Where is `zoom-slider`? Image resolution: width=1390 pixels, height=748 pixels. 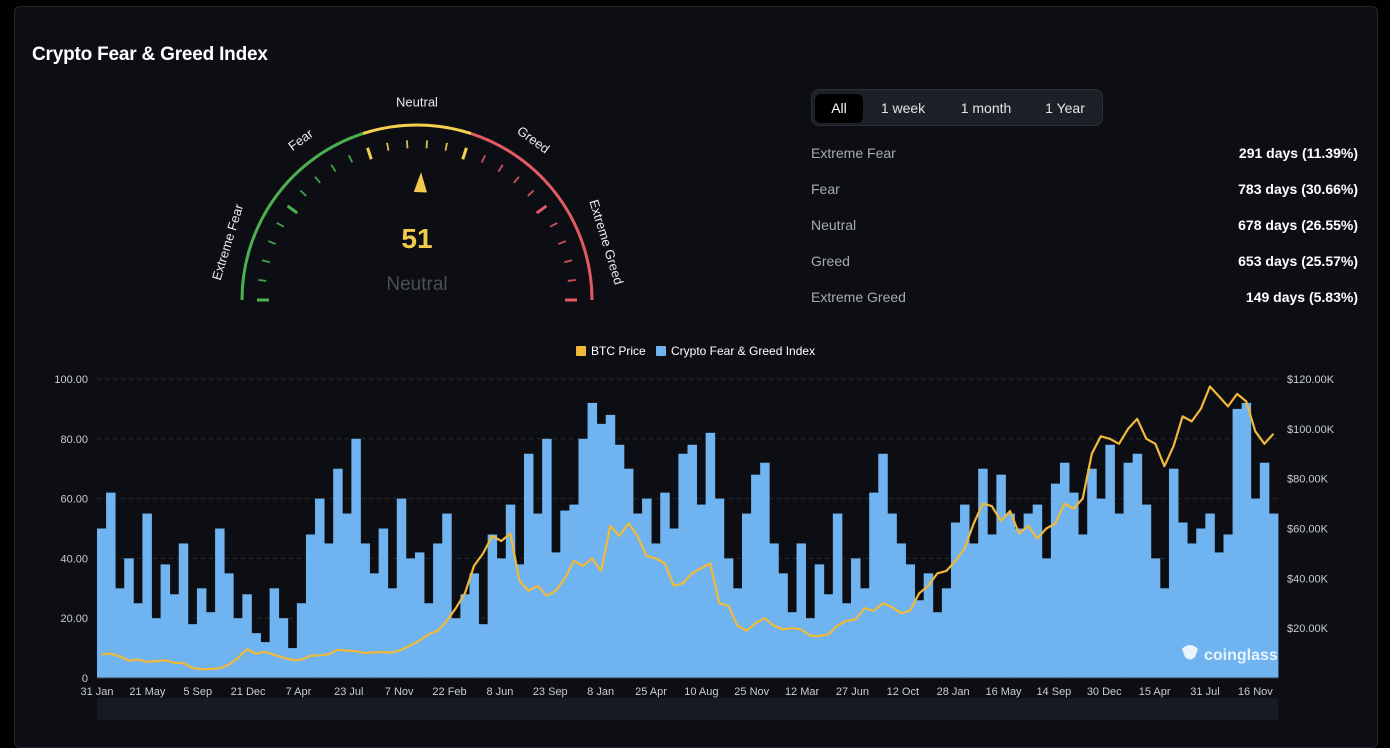
zoom-slider is located at coordinates (687, 709).